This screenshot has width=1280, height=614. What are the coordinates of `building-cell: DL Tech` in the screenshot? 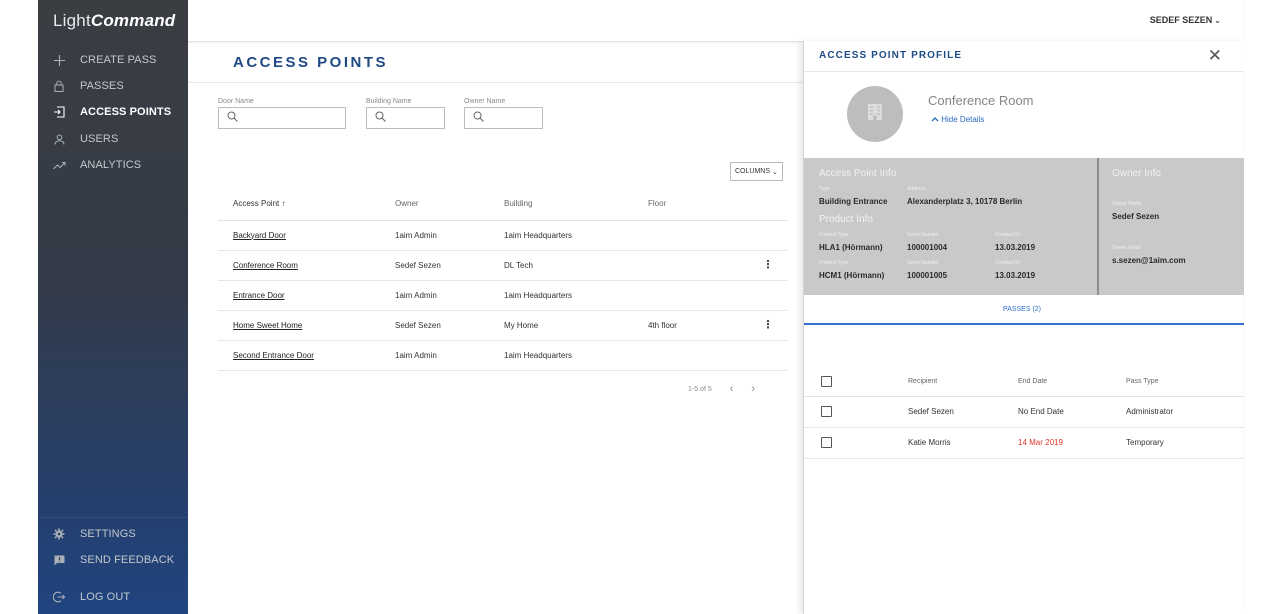 It's located at (576, 265).